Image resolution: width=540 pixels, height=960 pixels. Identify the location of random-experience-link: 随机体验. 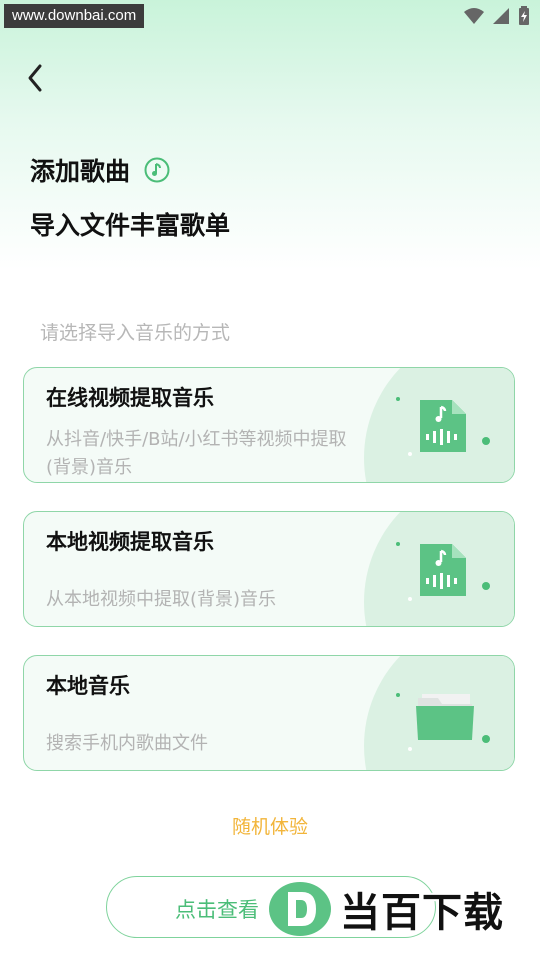
(270, 825).